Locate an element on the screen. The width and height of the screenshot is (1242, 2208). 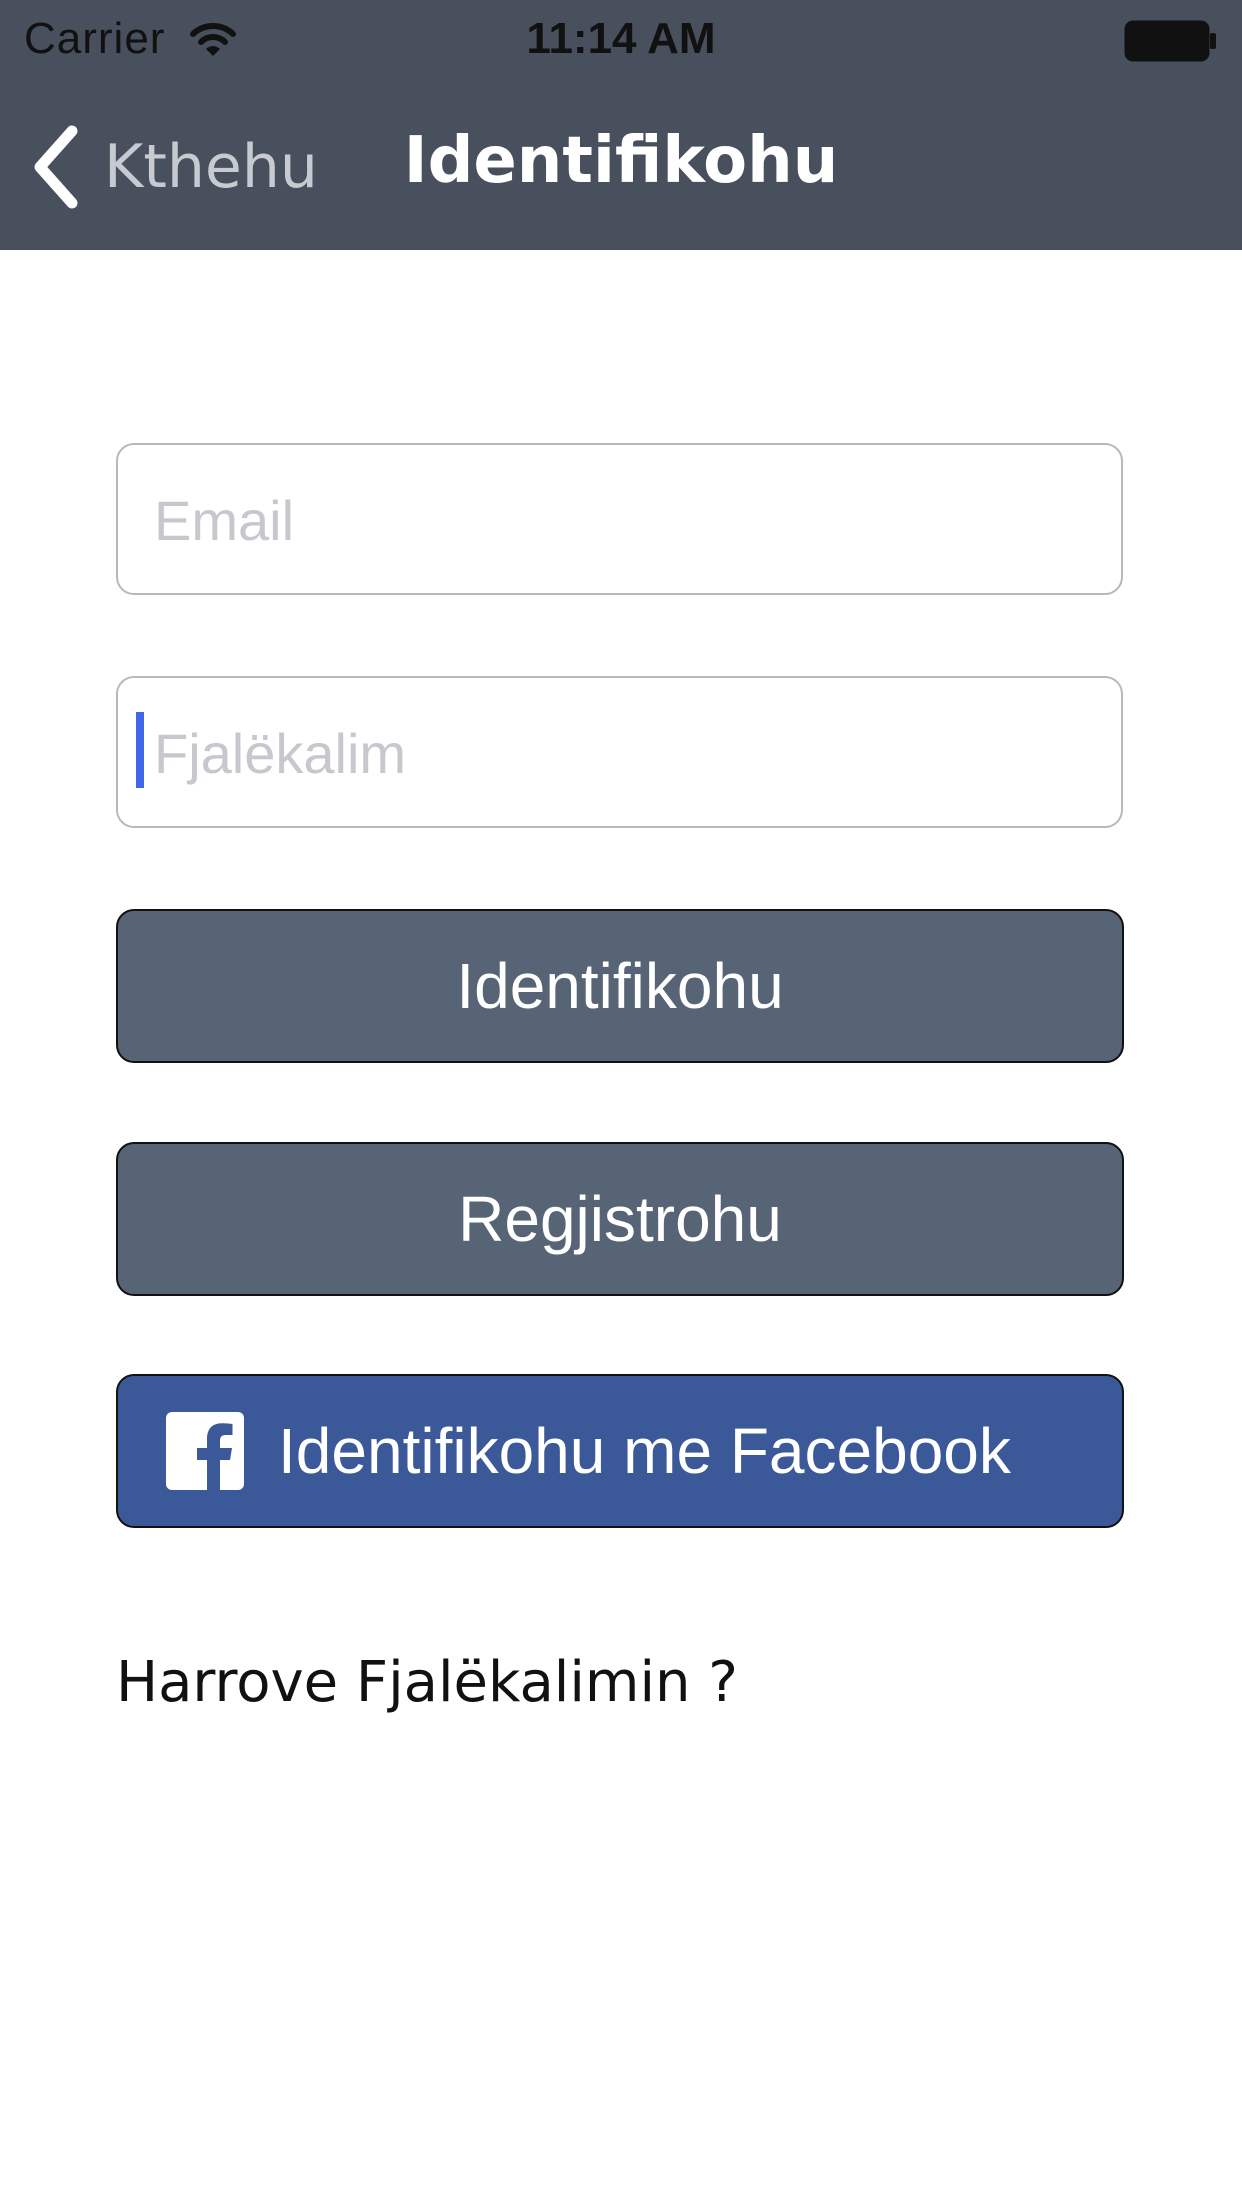
login-button: Identifikohu is located at coordinates (620, 986).